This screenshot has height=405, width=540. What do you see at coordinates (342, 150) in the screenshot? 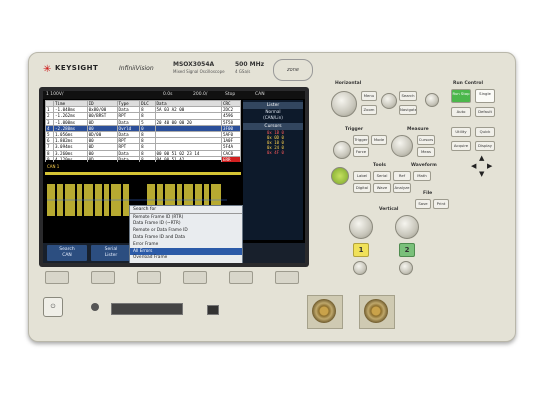
I see `trigger-level-knob` at bounding box center [342, 150].